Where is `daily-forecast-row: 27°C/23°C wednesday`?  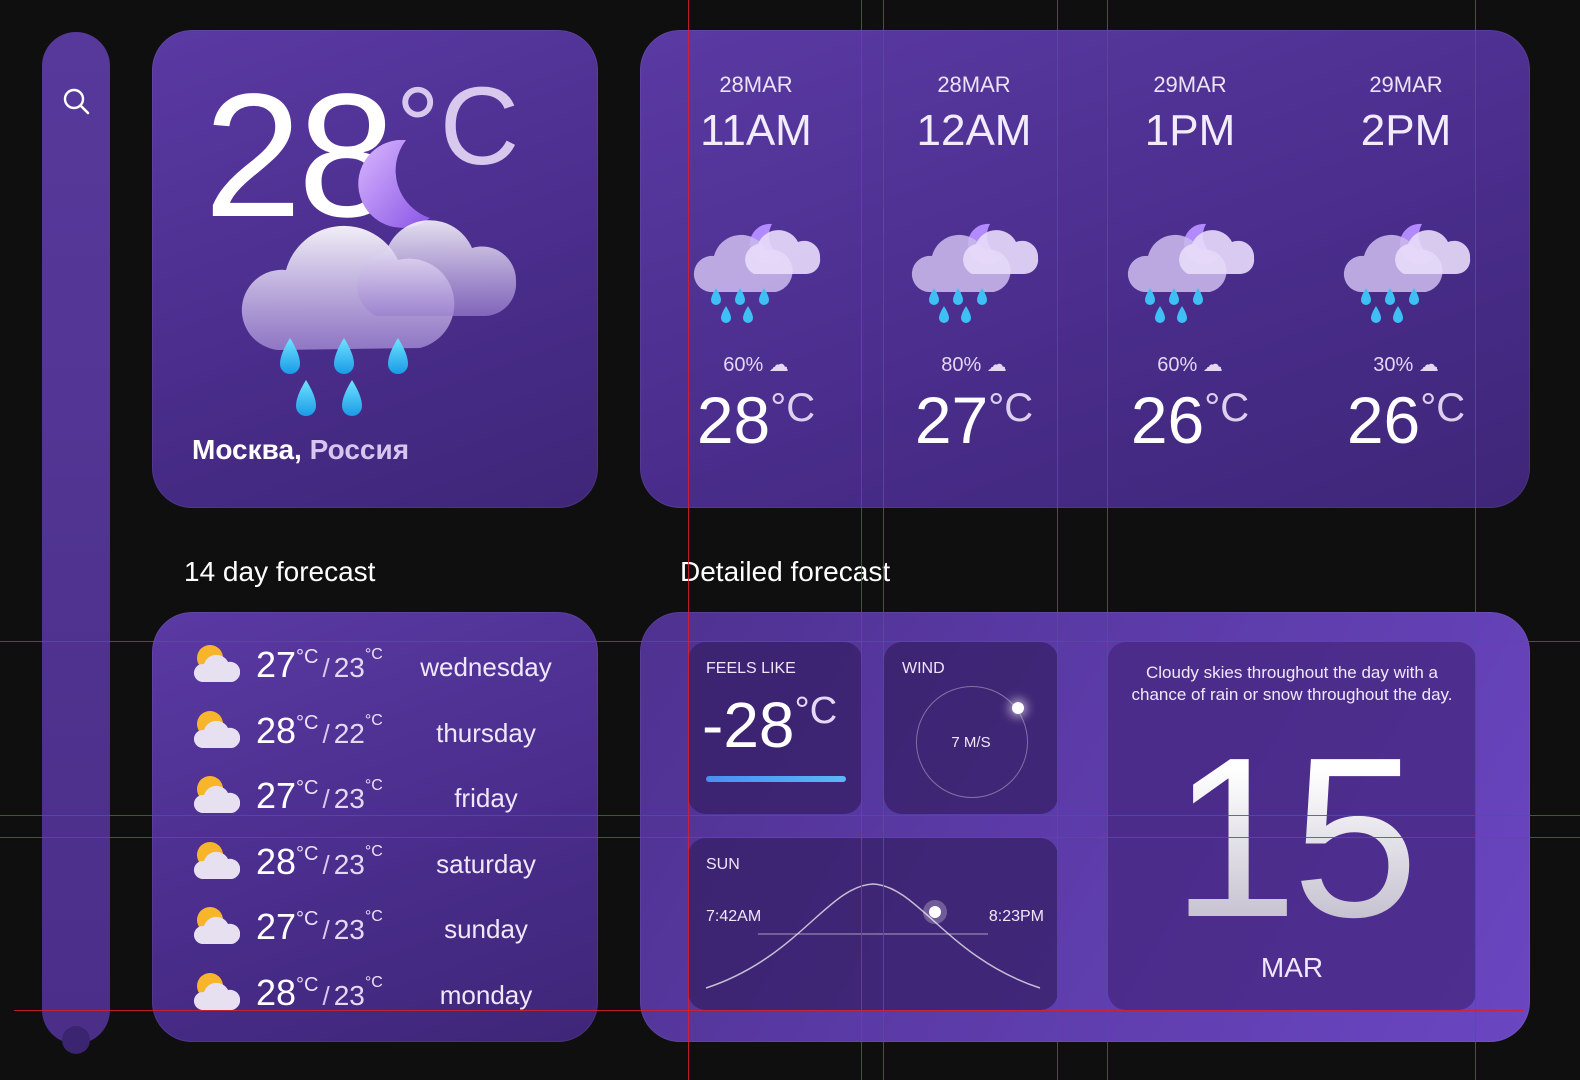 daily-forecast-row: 27°C/23°C wednesday is located at coordinates (375, 664).